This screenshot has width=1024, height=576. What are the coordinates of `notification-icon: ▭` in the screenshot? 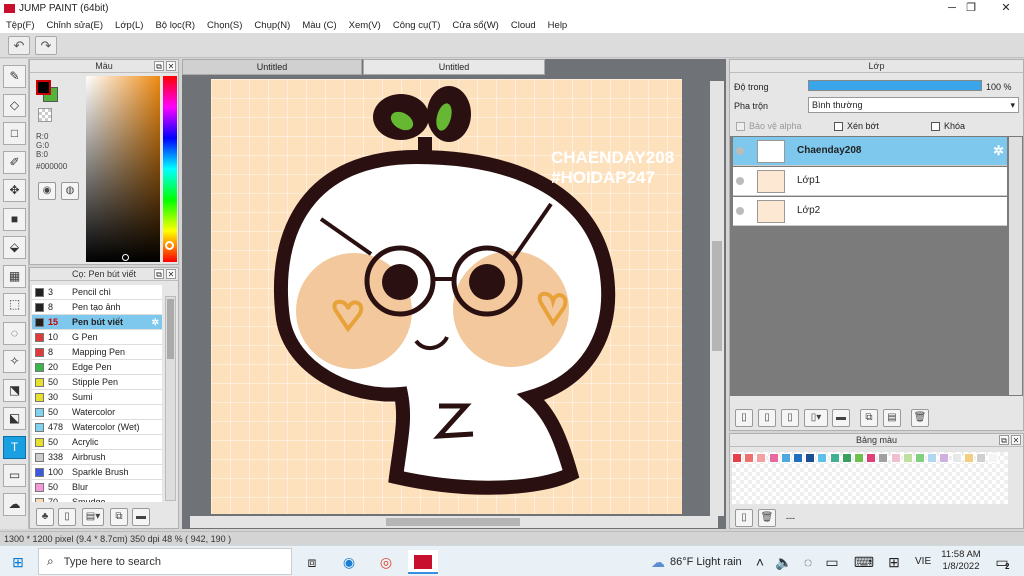 It's located at (1002, 562).